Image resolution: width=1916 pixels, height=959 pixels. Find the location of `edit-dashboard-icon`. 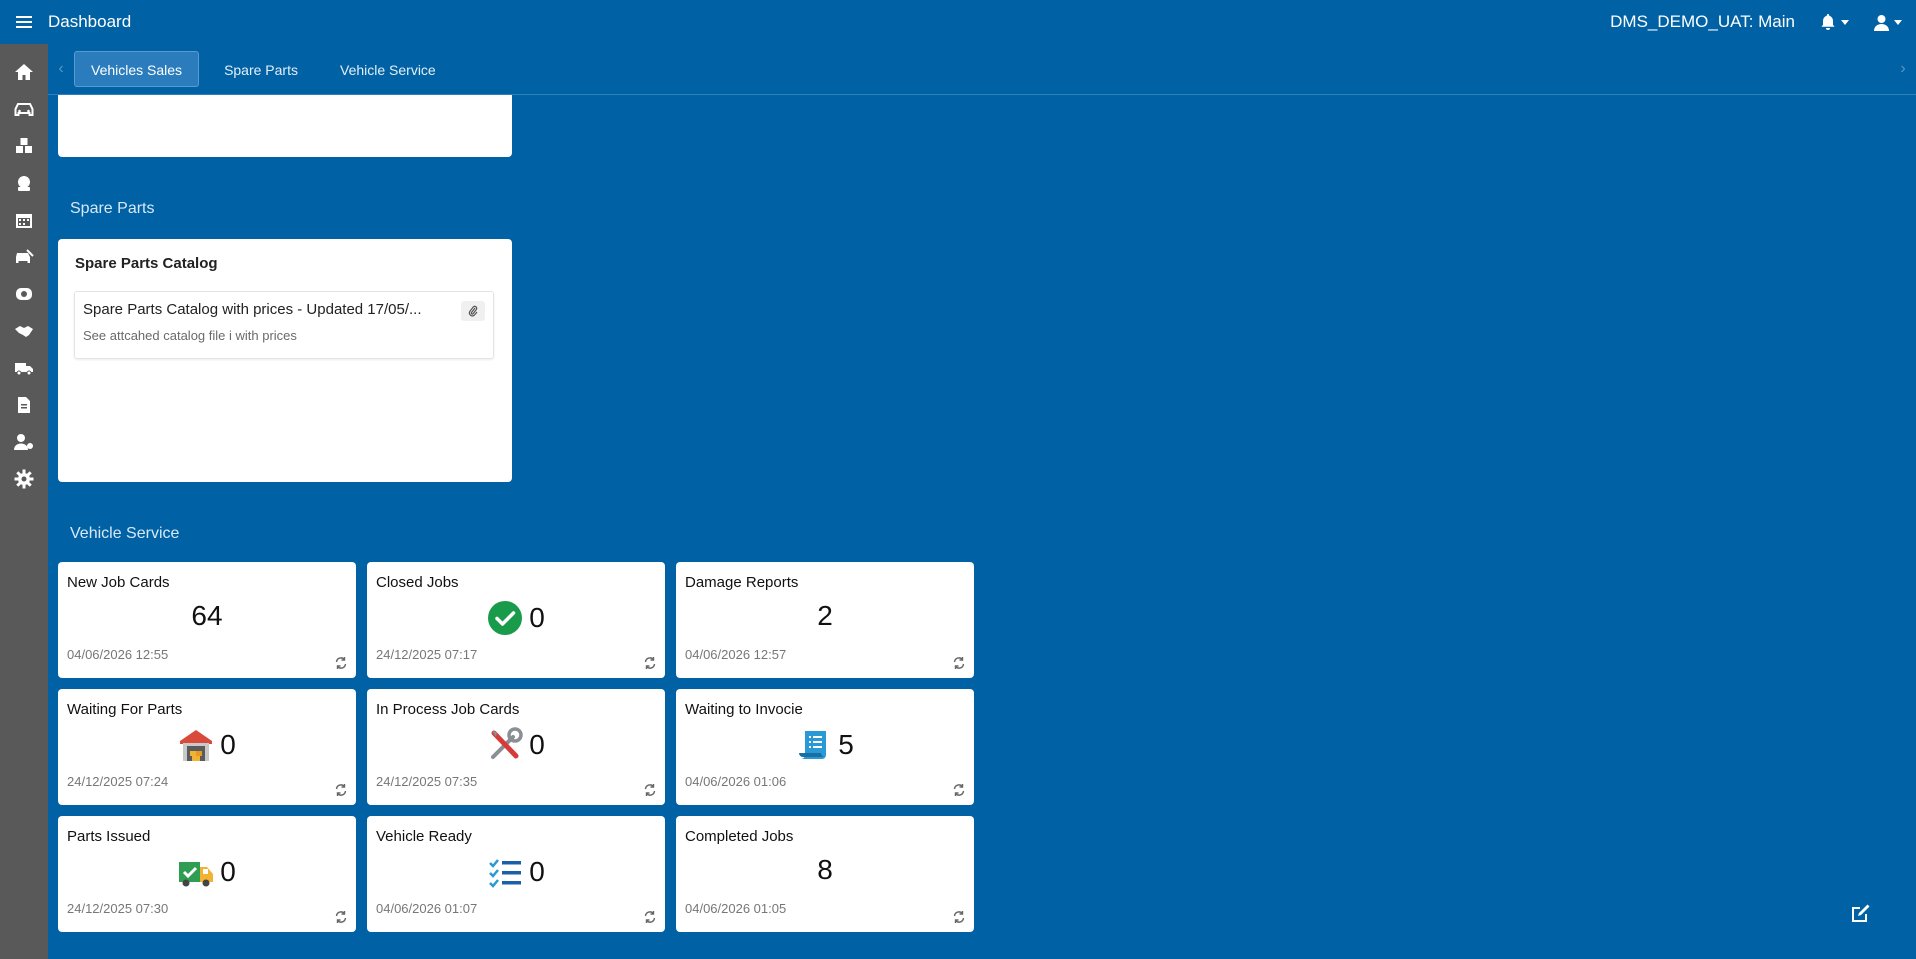

edit-dashboard-icon is located at coordinates (1861, 913).